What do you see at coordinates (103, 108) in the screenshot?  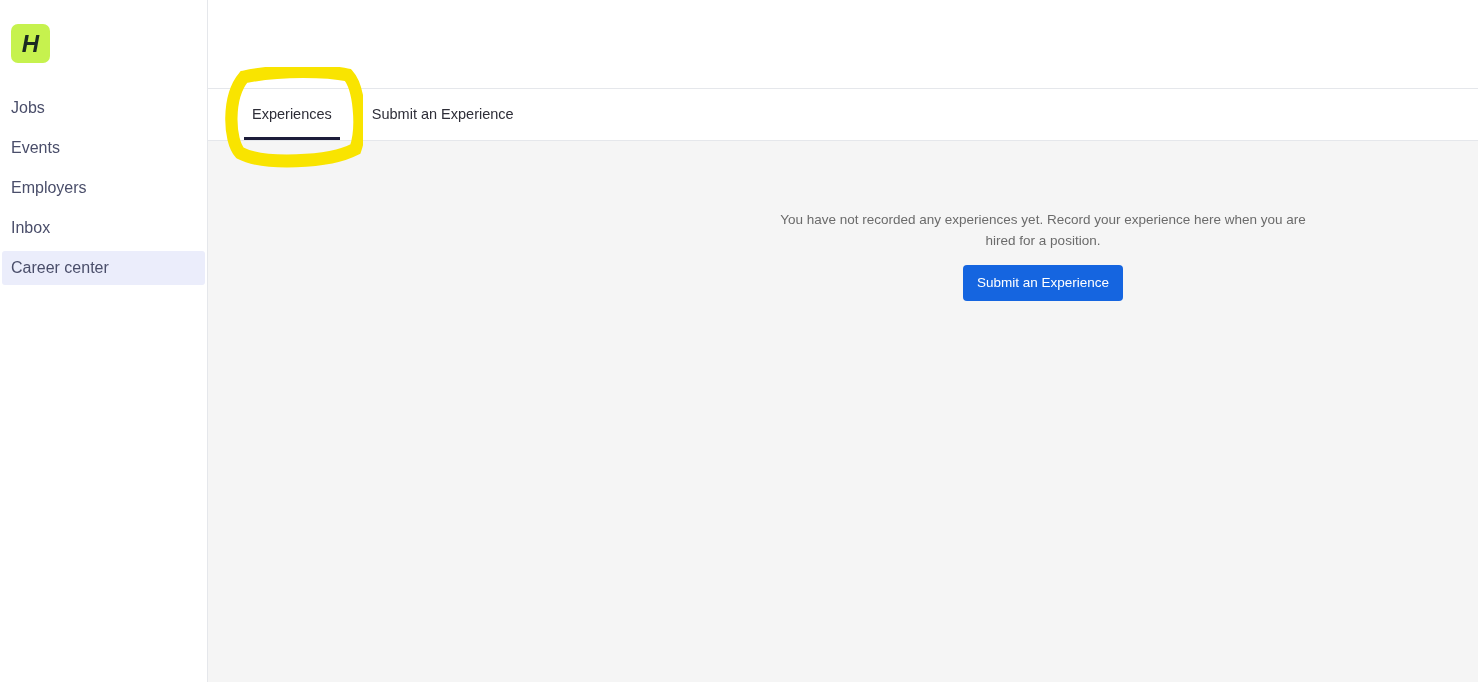 I see `sidebar-item: Jobs` at bounding box center [103, 108].